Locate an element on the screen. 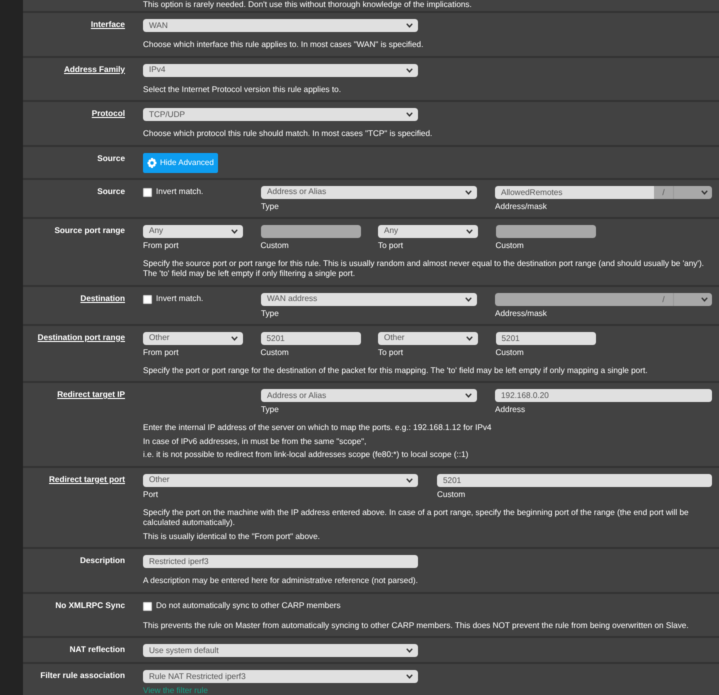 The width and height of the screenshot is (719, 695). dropdown: IPv4 is located at coordinates (280, 70).